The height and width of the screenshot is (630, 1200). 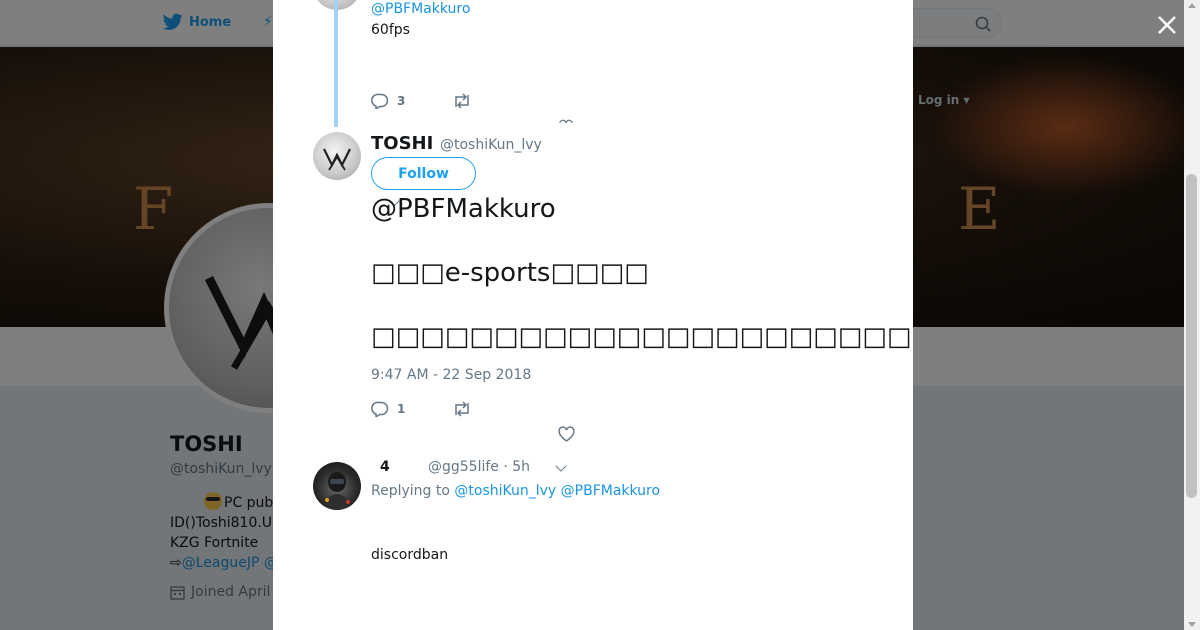 I want to click on tweet-mention-link: @PBFMakkuro, so click(x=463, y=209).